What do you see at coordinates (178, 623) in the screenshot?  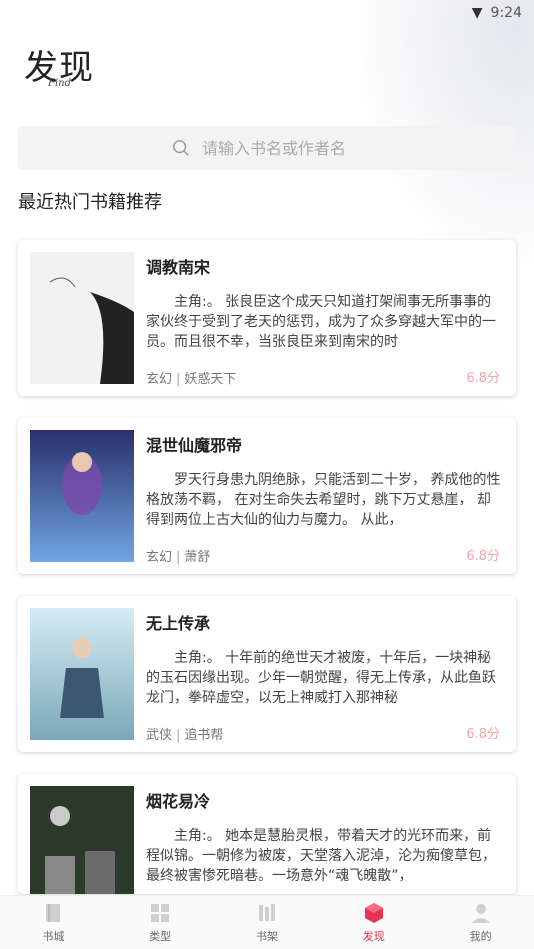 I see `book-title: 无上传承` at bounding box center [178, 623].